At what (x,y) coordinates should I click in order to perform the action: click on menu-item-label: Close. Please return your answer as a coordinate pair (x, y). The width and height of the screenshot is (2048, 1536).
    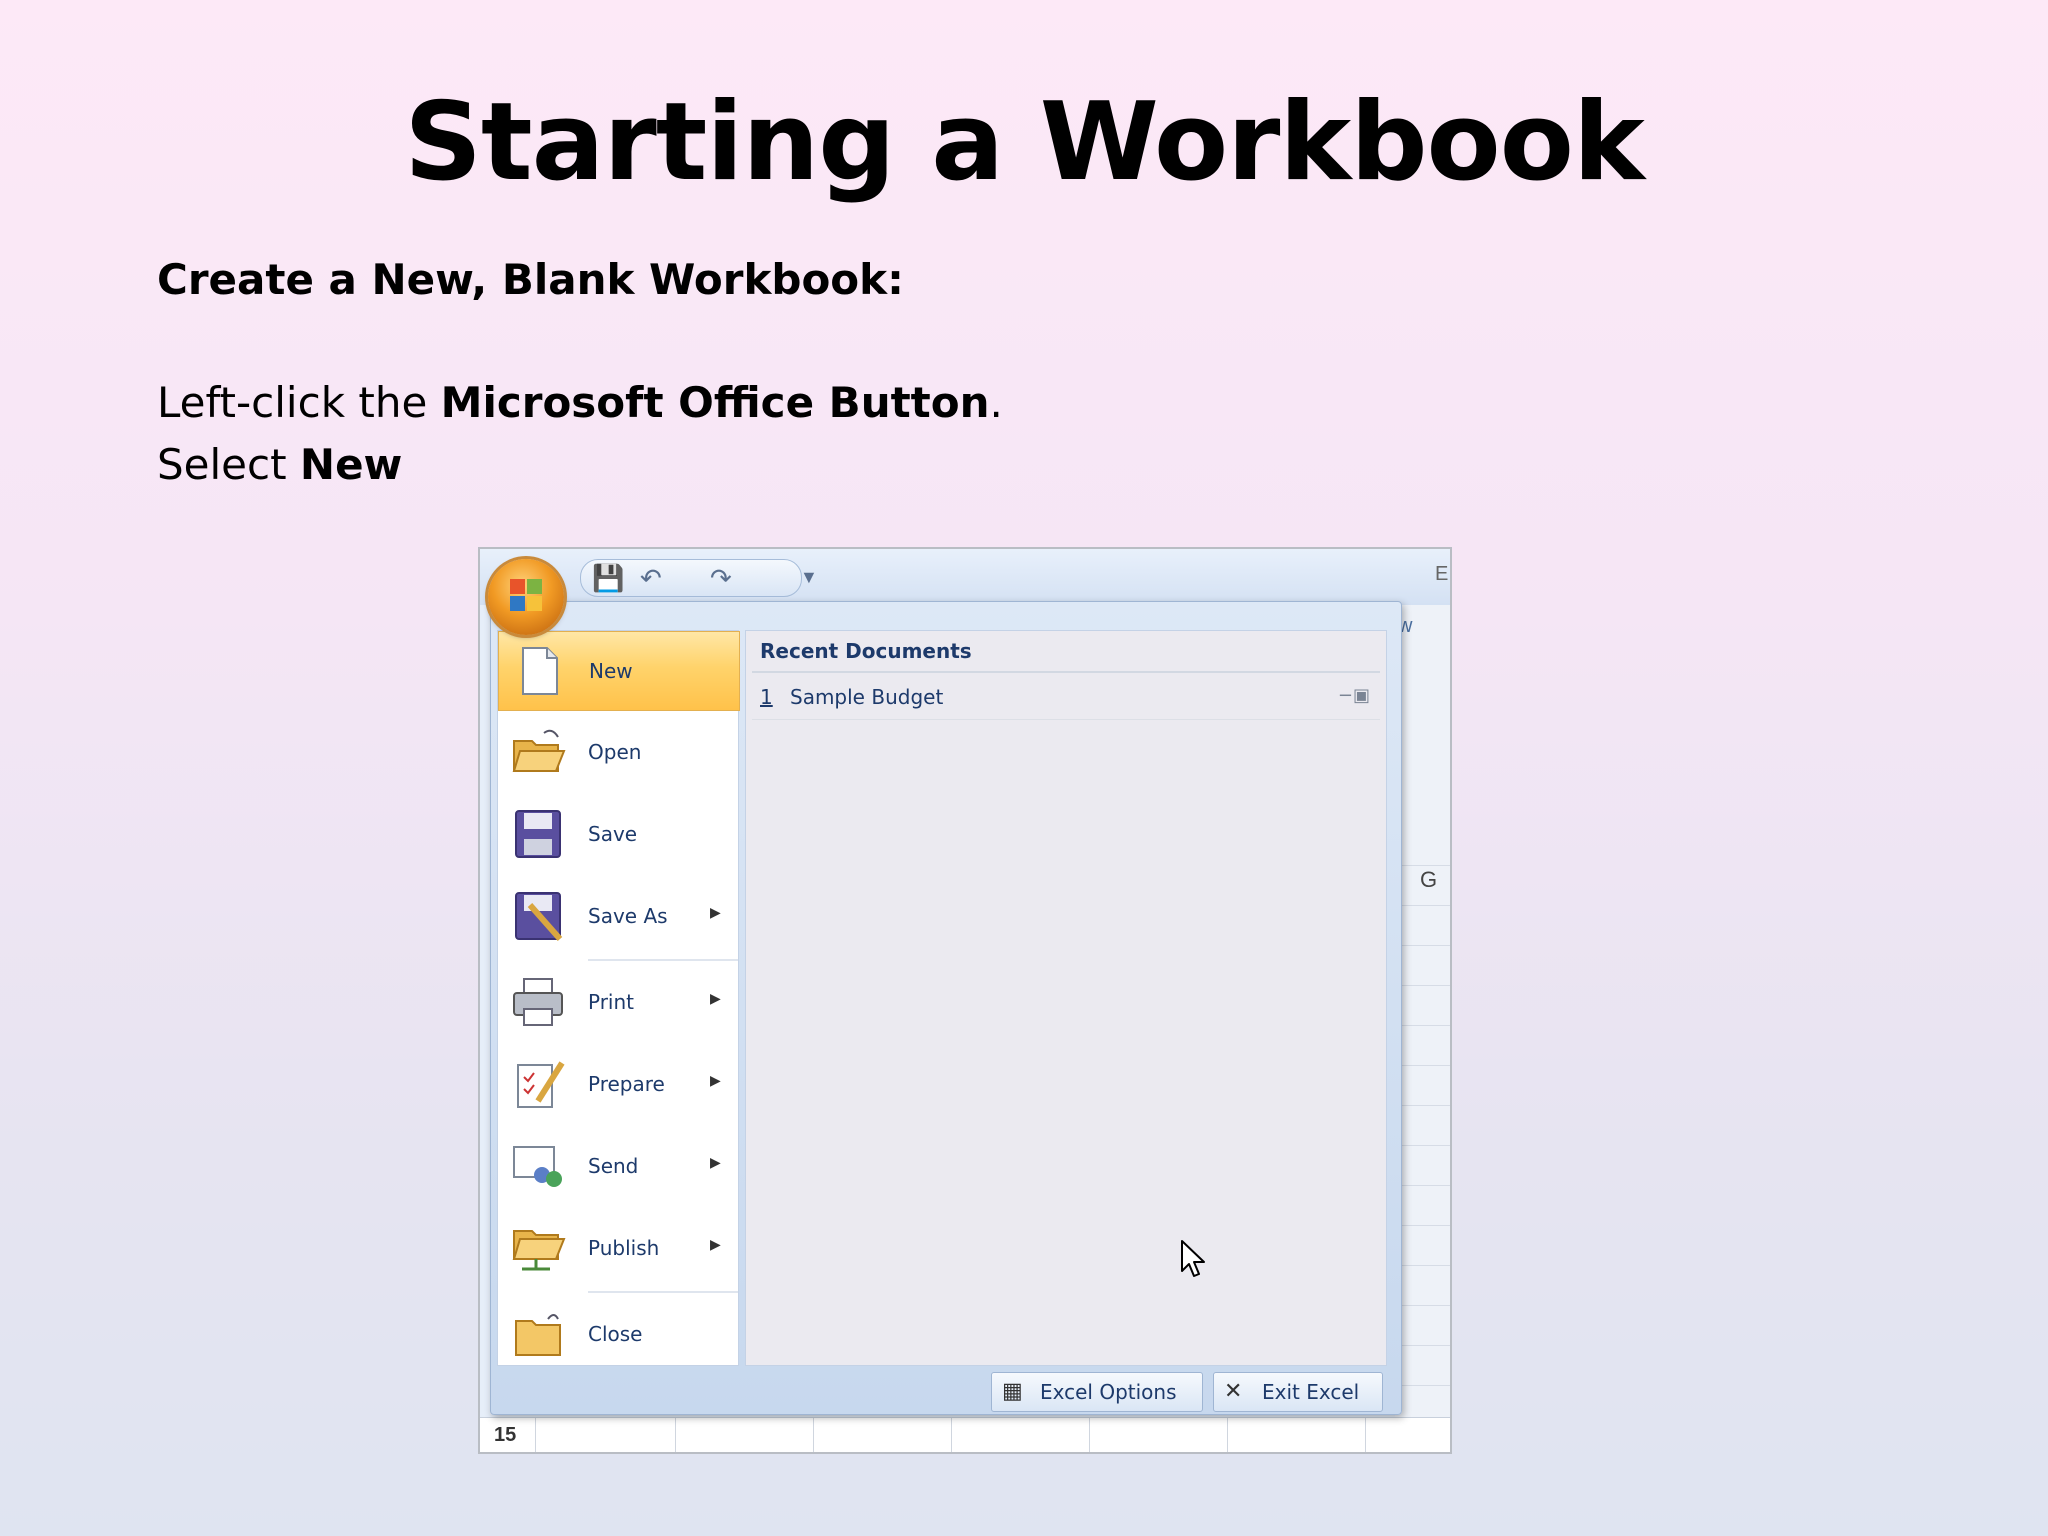
    Looking at the image, I should click on (615, 1334).